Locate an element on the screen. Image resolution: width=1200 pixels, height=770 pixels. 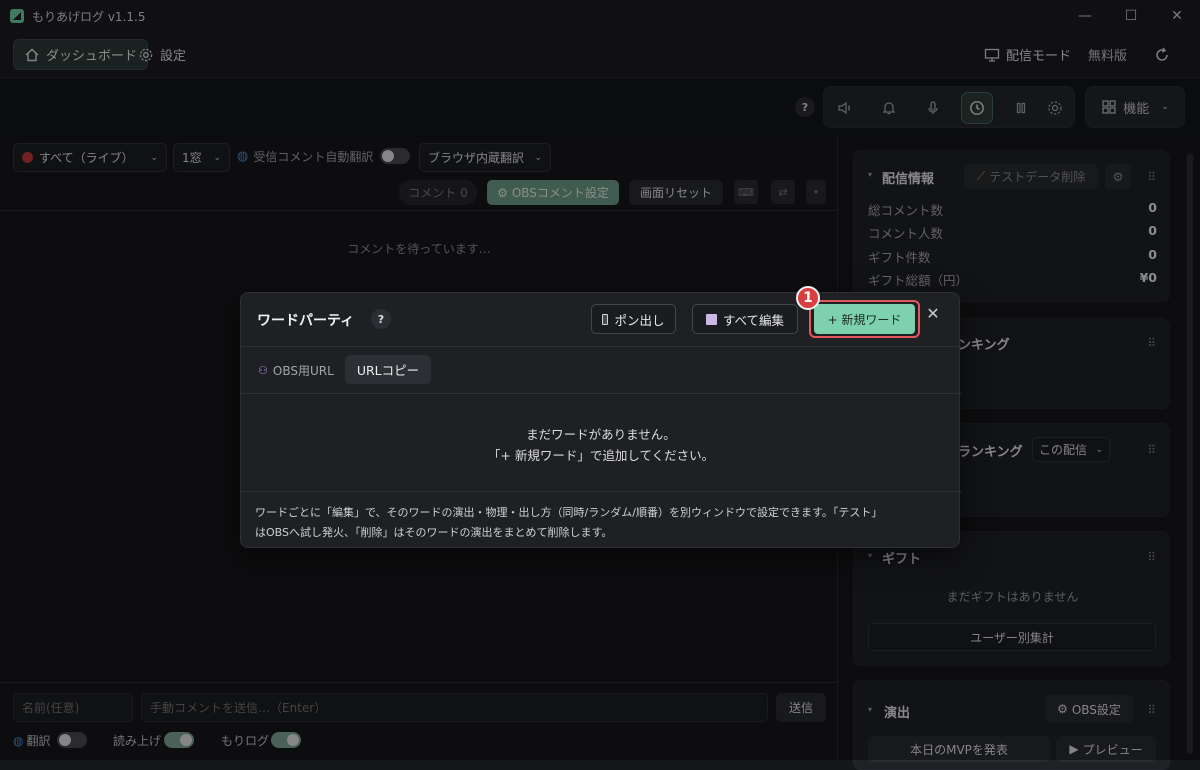
dialog-help-button: ? is located at coordinates (381, 319).